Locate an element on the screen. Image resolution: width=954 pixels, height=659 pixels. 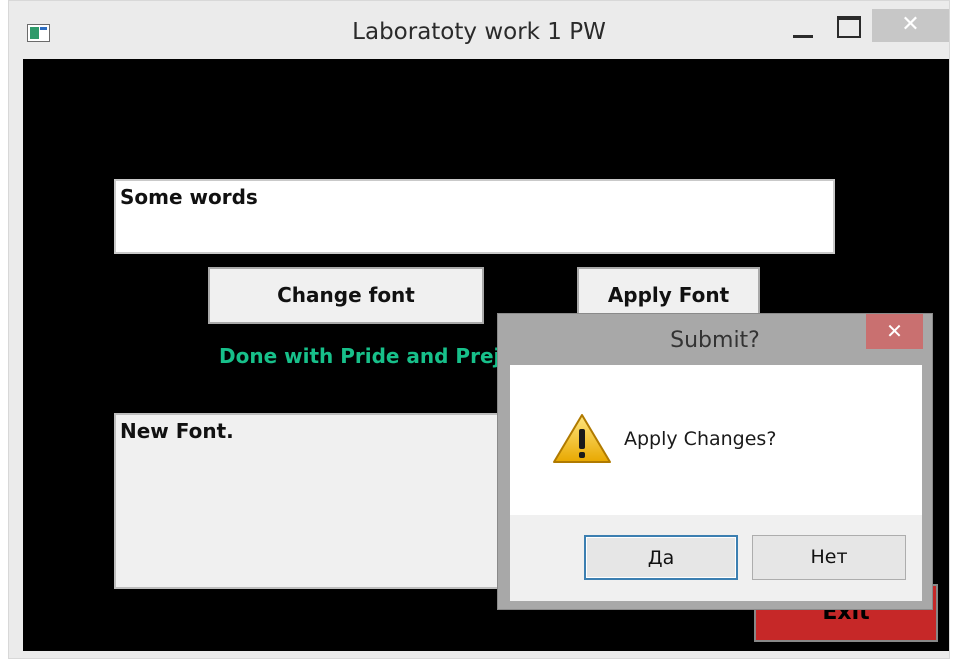
dialog-body: Apply Changes? is located at coordinates (716, 440).